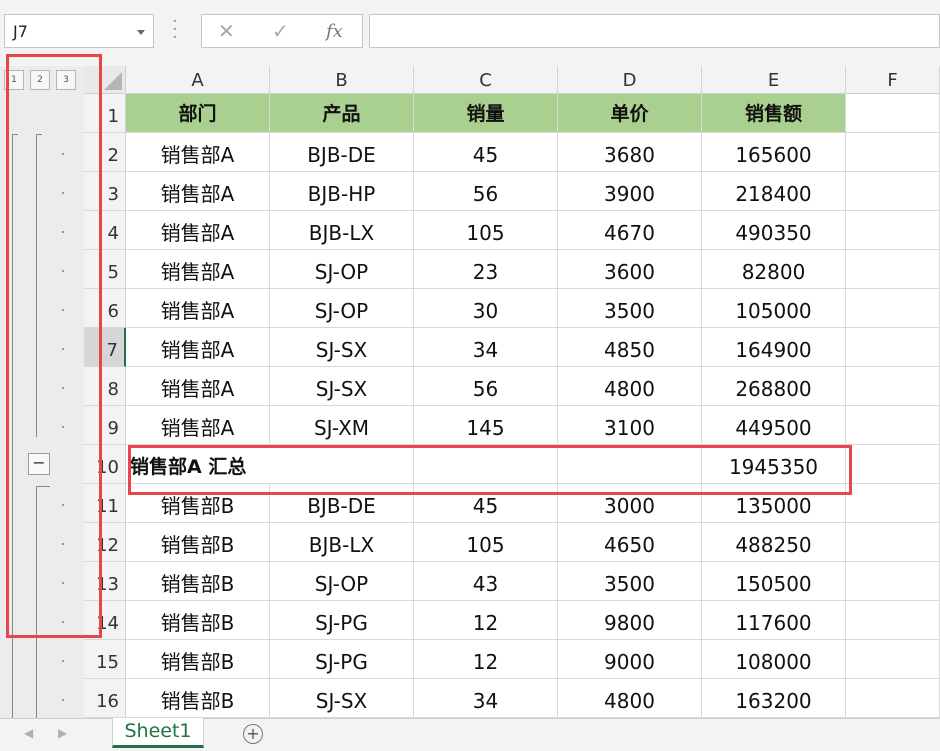 This screenshot has width=940, height=751. I want to click on row-header-6: 6, so click(105, 308).